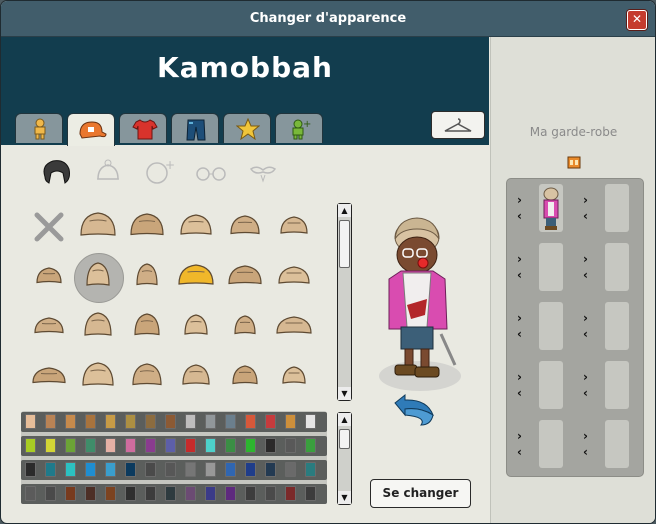 The image size is (656, 524). I want to click on no-hair-option, so click(49, 227).